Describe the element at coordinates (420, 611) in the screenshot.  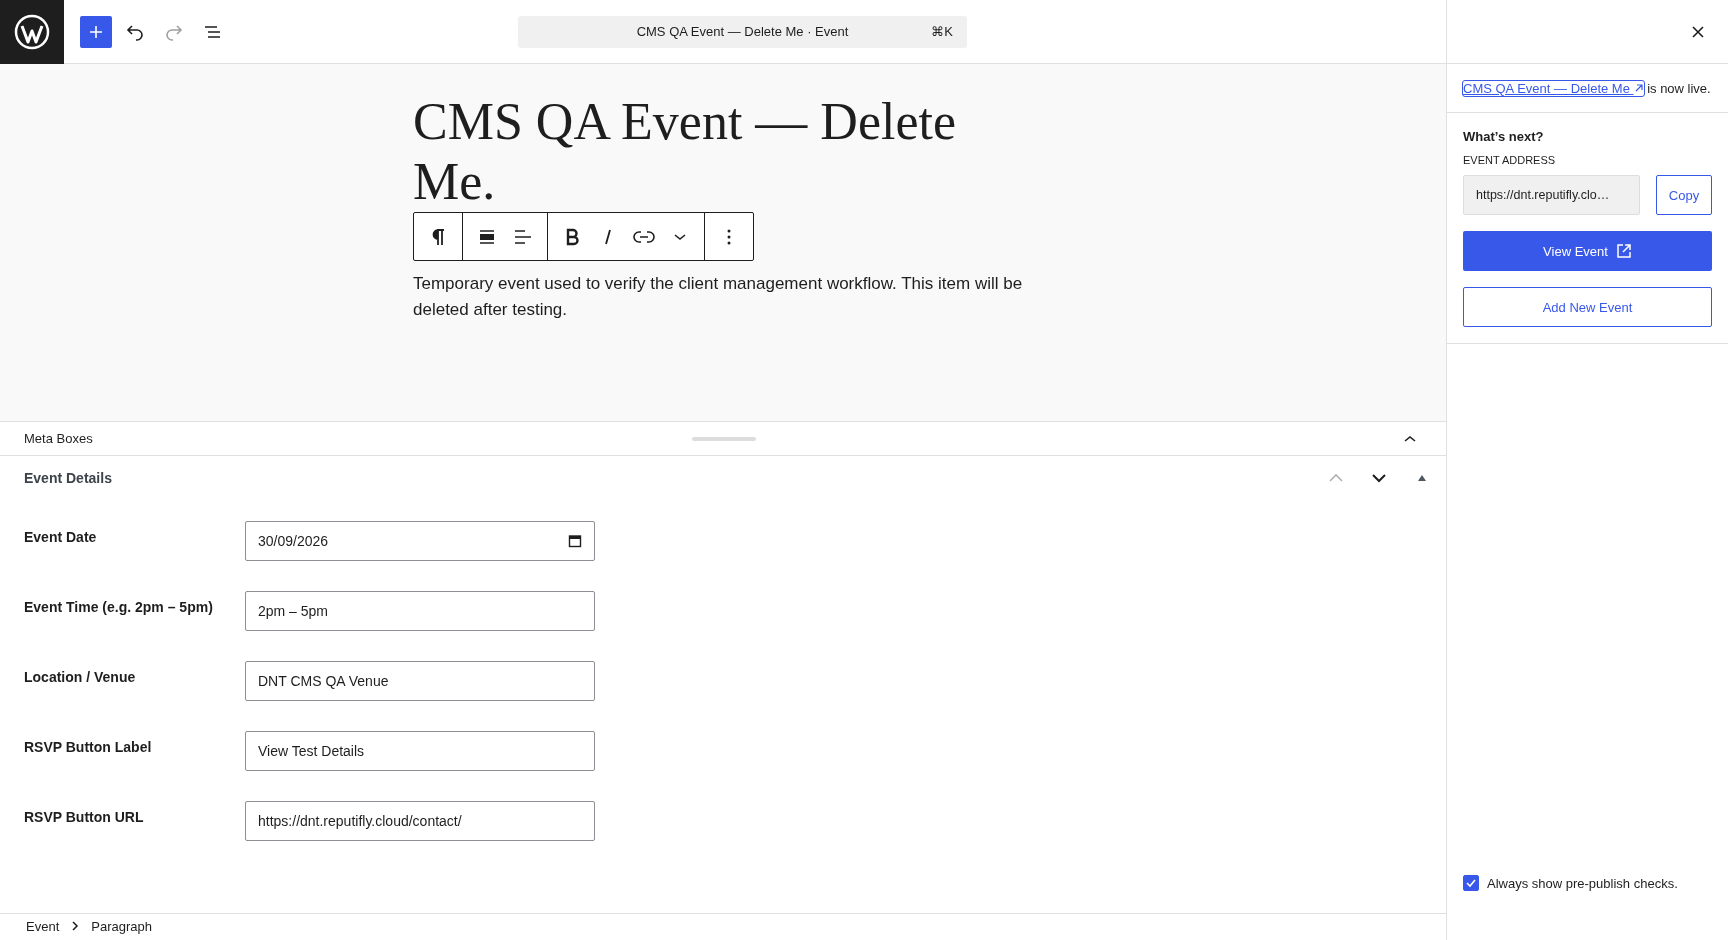
I see `text-field: 2pm – 5pm` at that location.